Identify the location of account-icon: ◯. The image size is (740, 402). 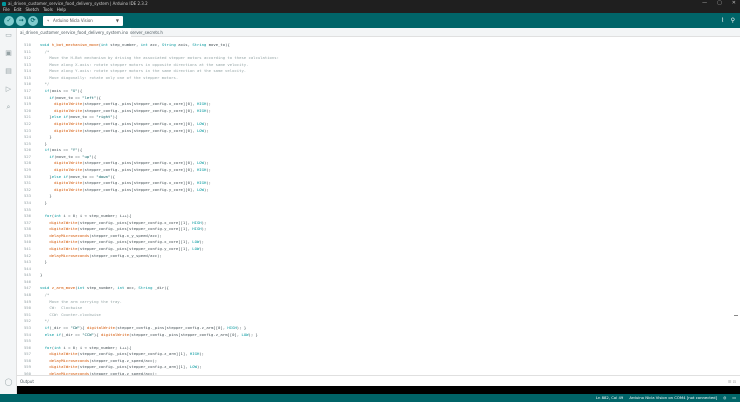
(8, 382).